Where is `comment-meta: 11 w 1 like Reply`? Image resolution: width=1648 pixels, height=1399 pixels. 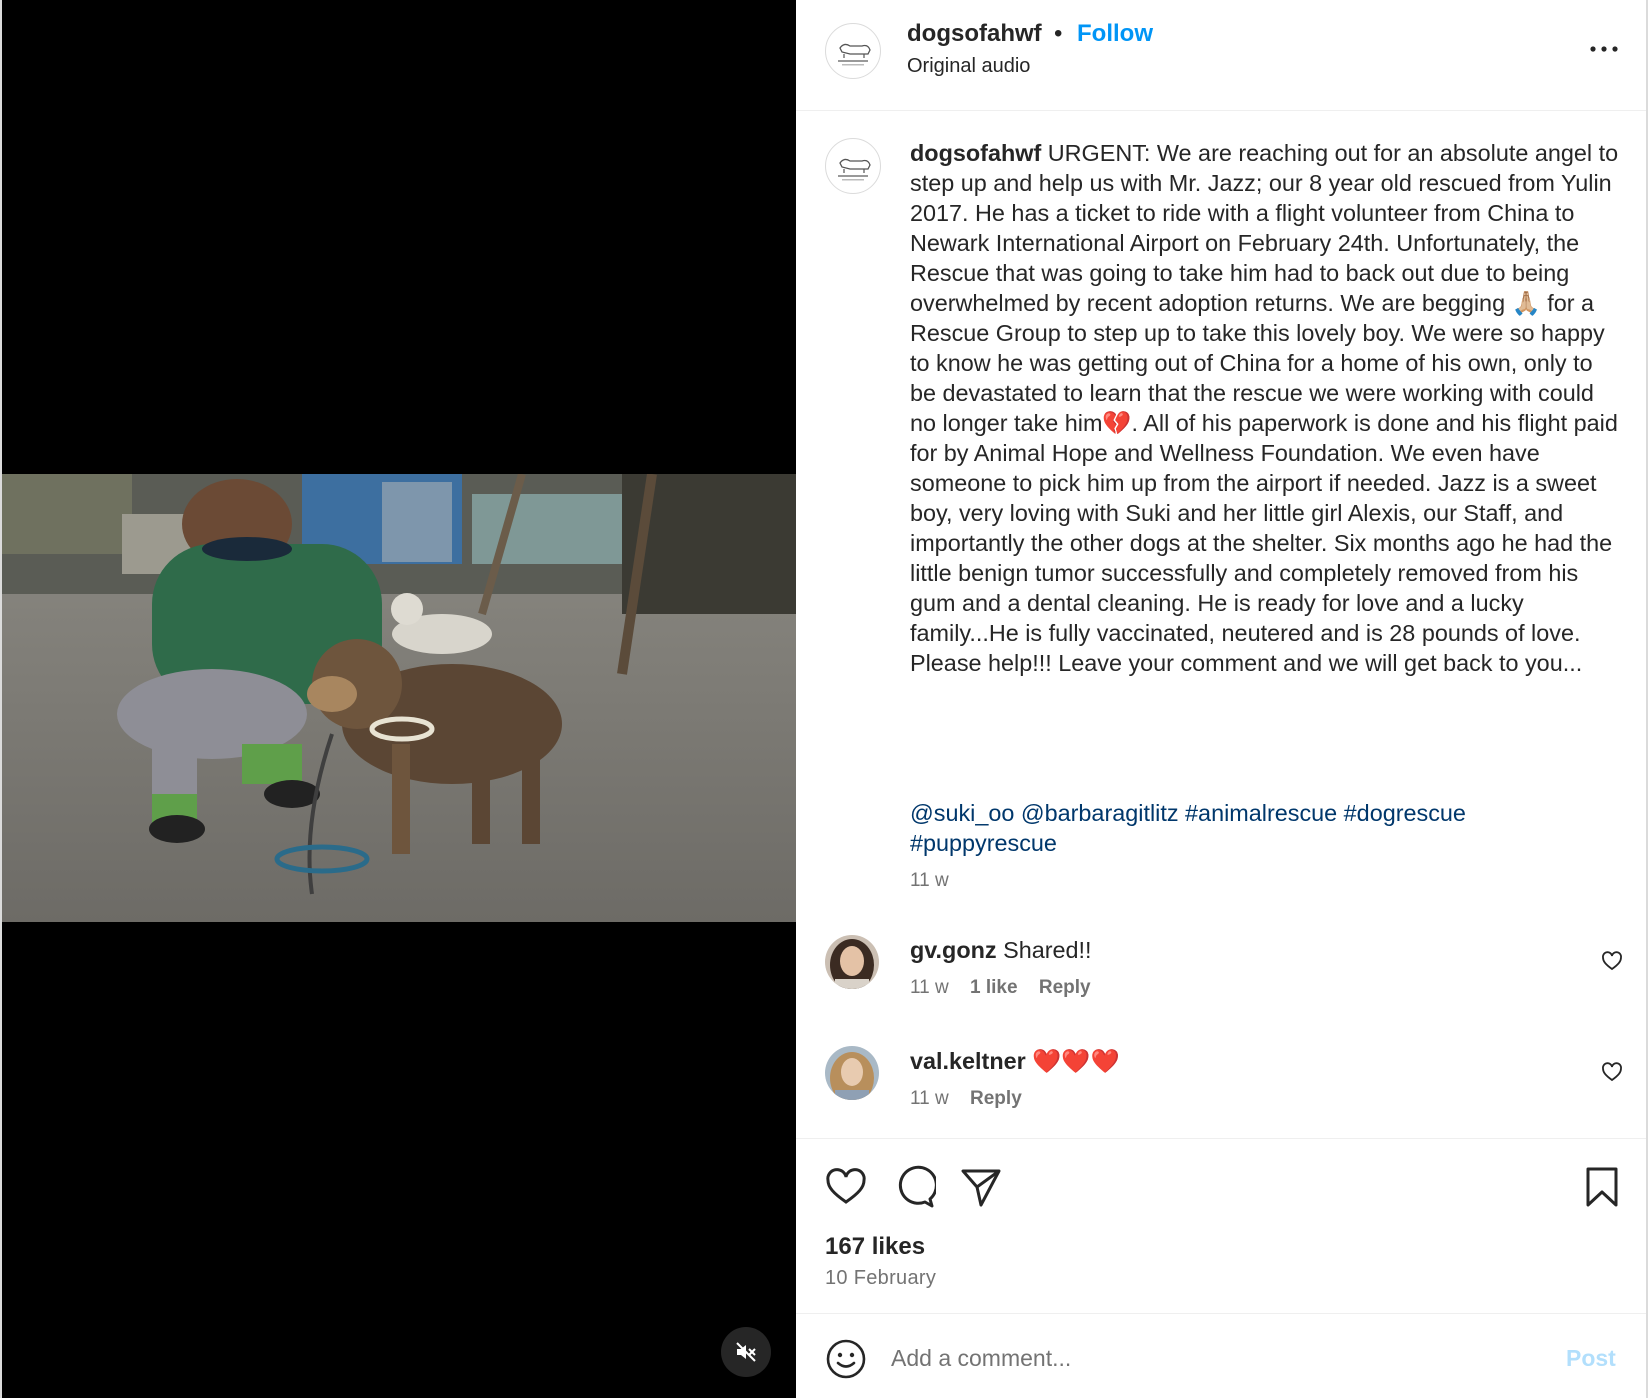
comment-meta: 11 w 1 like Reply is located at coordinates (1008, 988).